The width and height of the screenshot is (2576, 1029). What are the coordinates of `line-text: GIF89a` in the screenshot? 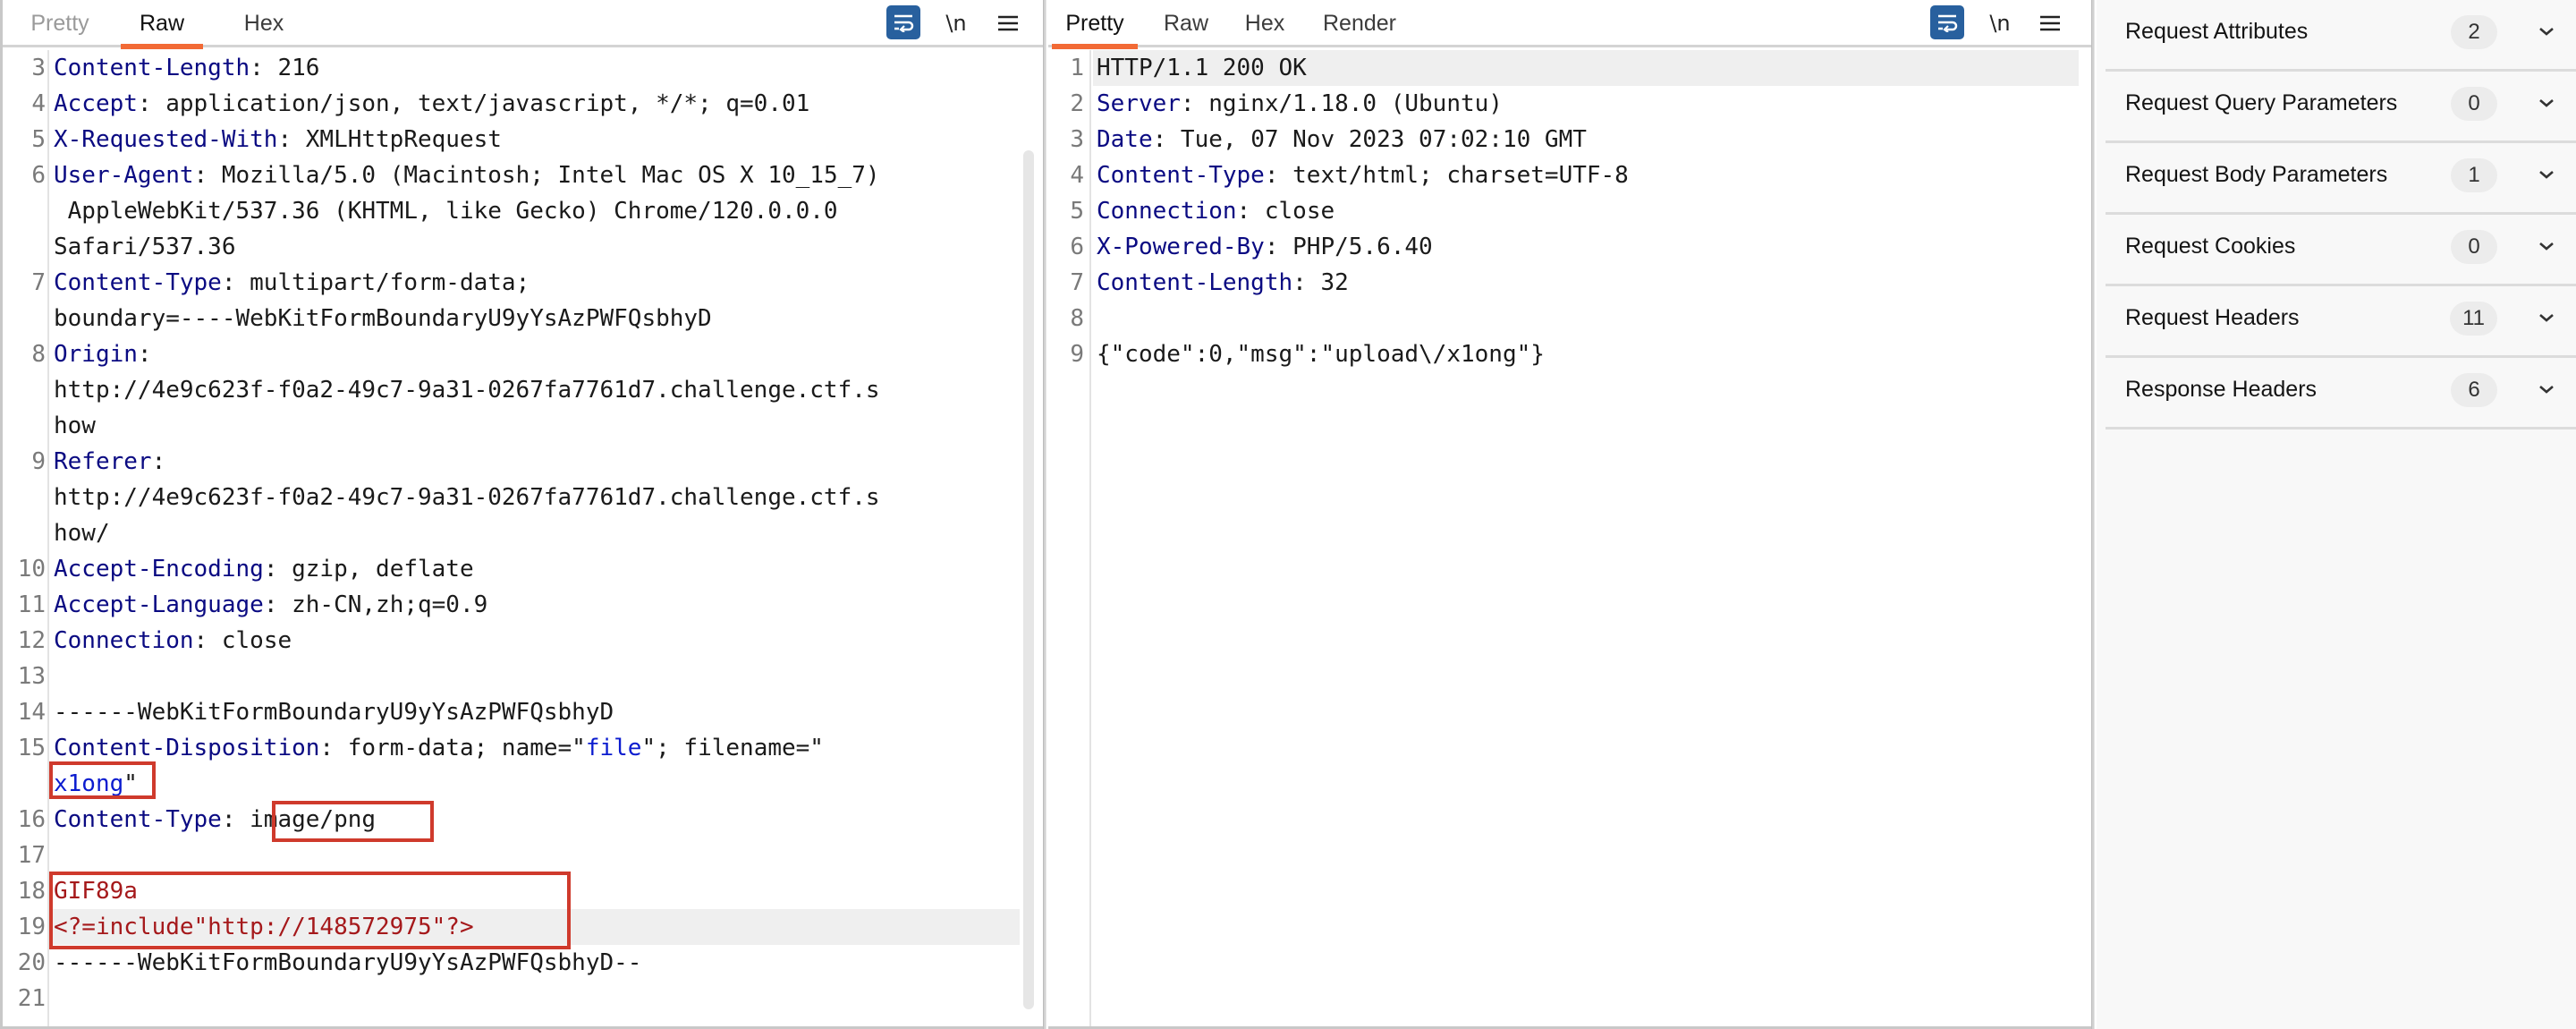 It's located at (96, 891).